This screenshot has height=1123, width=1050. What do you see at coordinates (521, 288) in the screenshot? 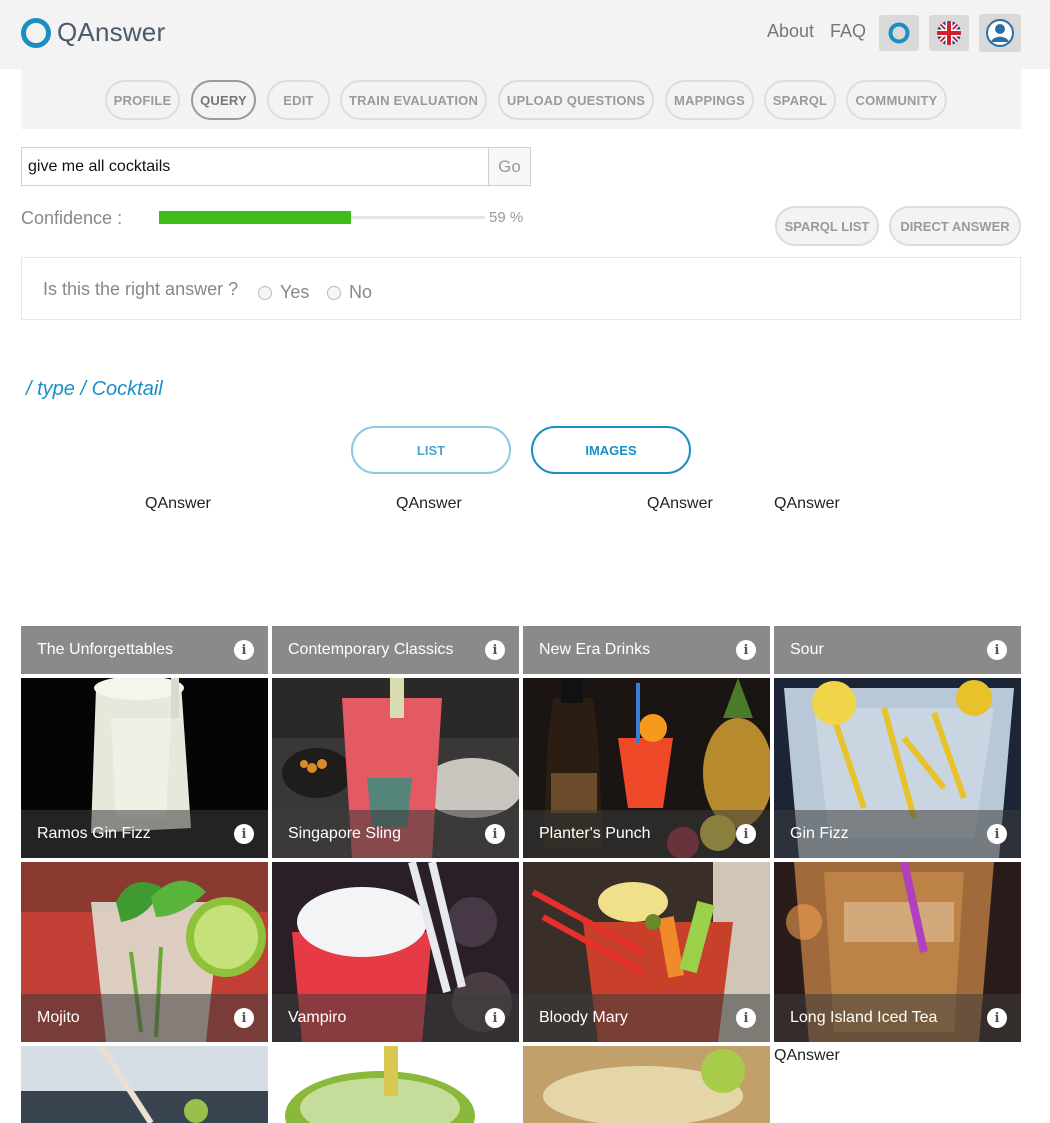
I see `feedback-panel: Is this the right answer ? Yes No` at bounding box center [521, 288].